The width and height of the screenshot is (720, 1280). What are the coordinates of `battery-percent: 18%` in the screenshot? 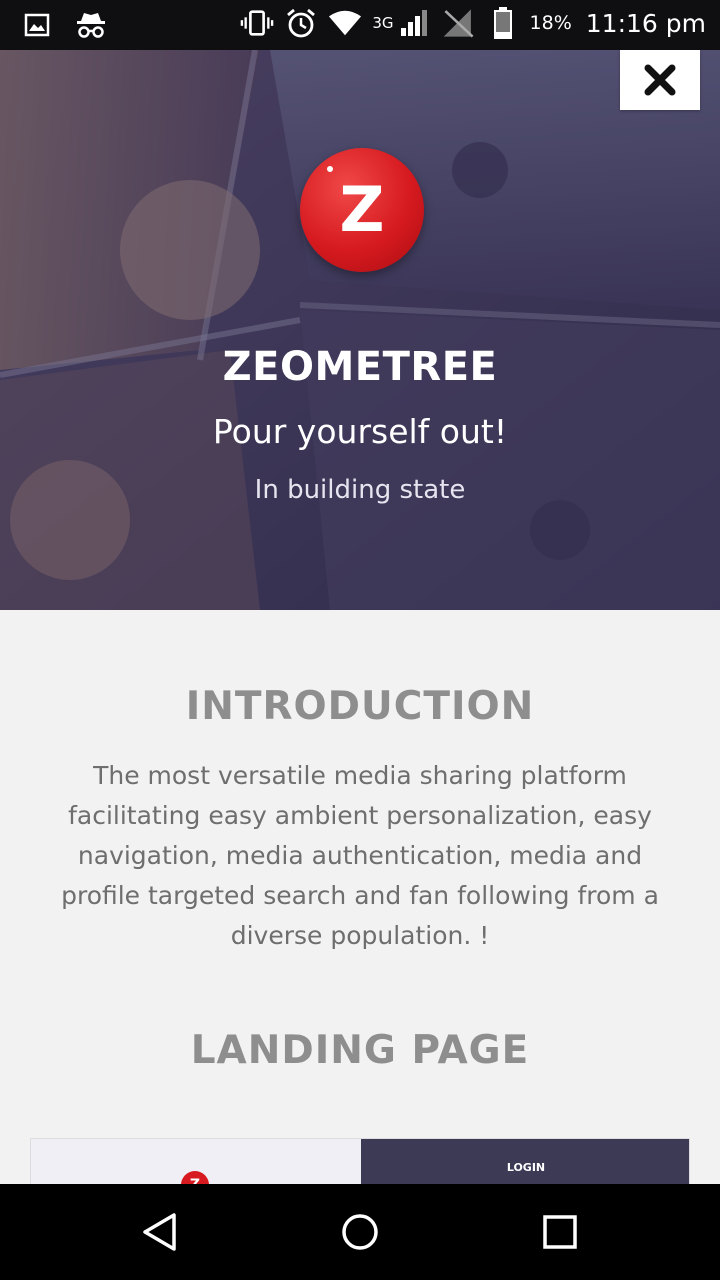 It's located at (550, 23).